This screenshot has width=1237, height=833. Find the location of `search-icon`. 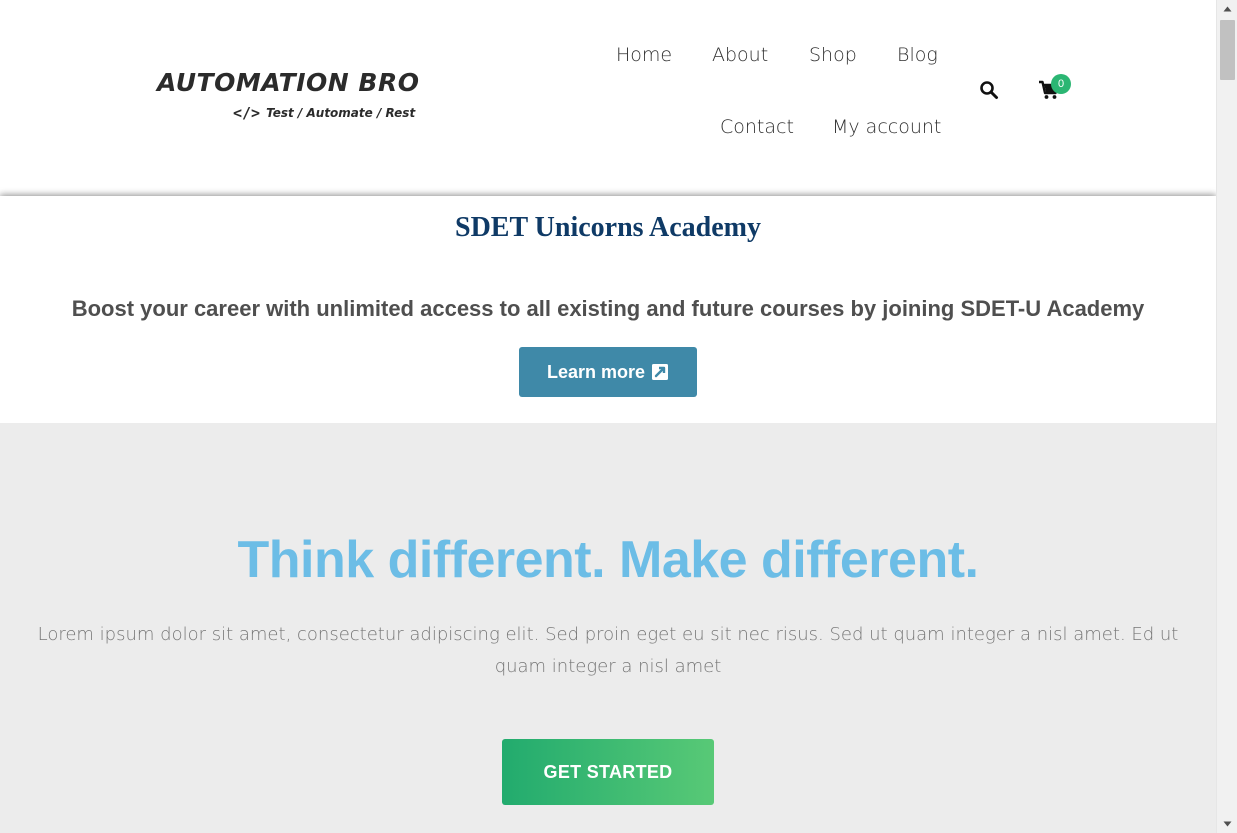

search-icon is located at coordinates (989, 90).